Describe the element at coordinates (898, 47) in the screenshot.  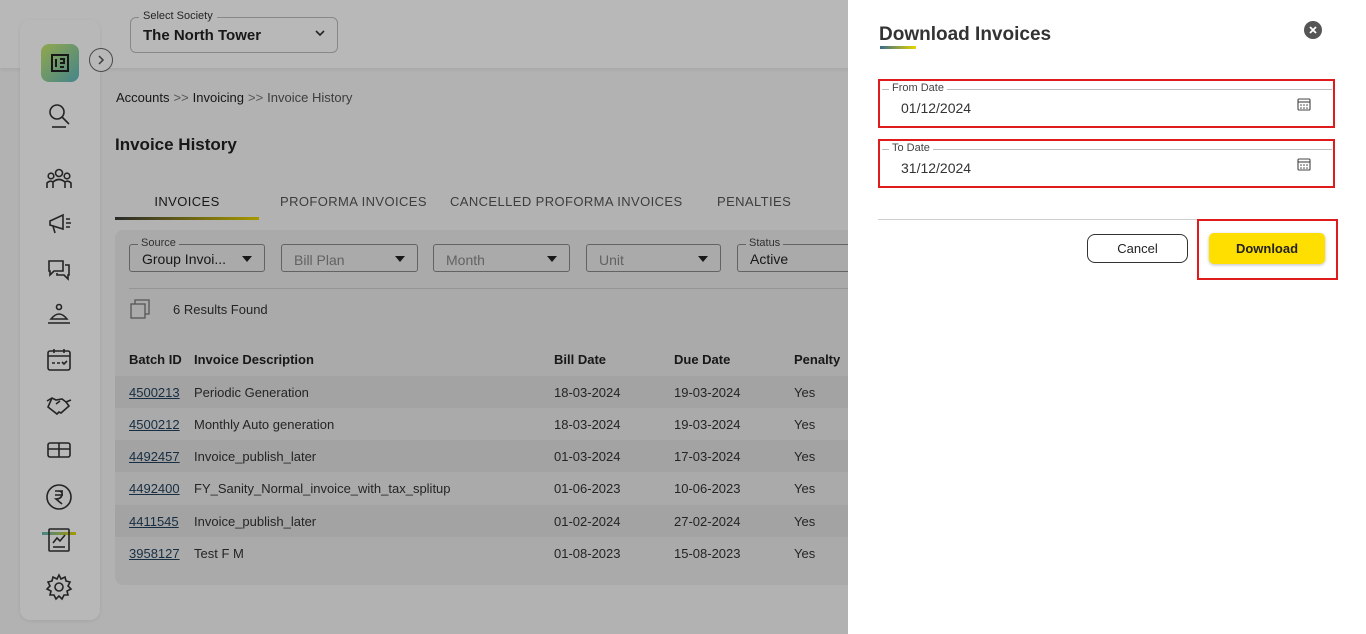
I see `dialog-title-accent` at that location.